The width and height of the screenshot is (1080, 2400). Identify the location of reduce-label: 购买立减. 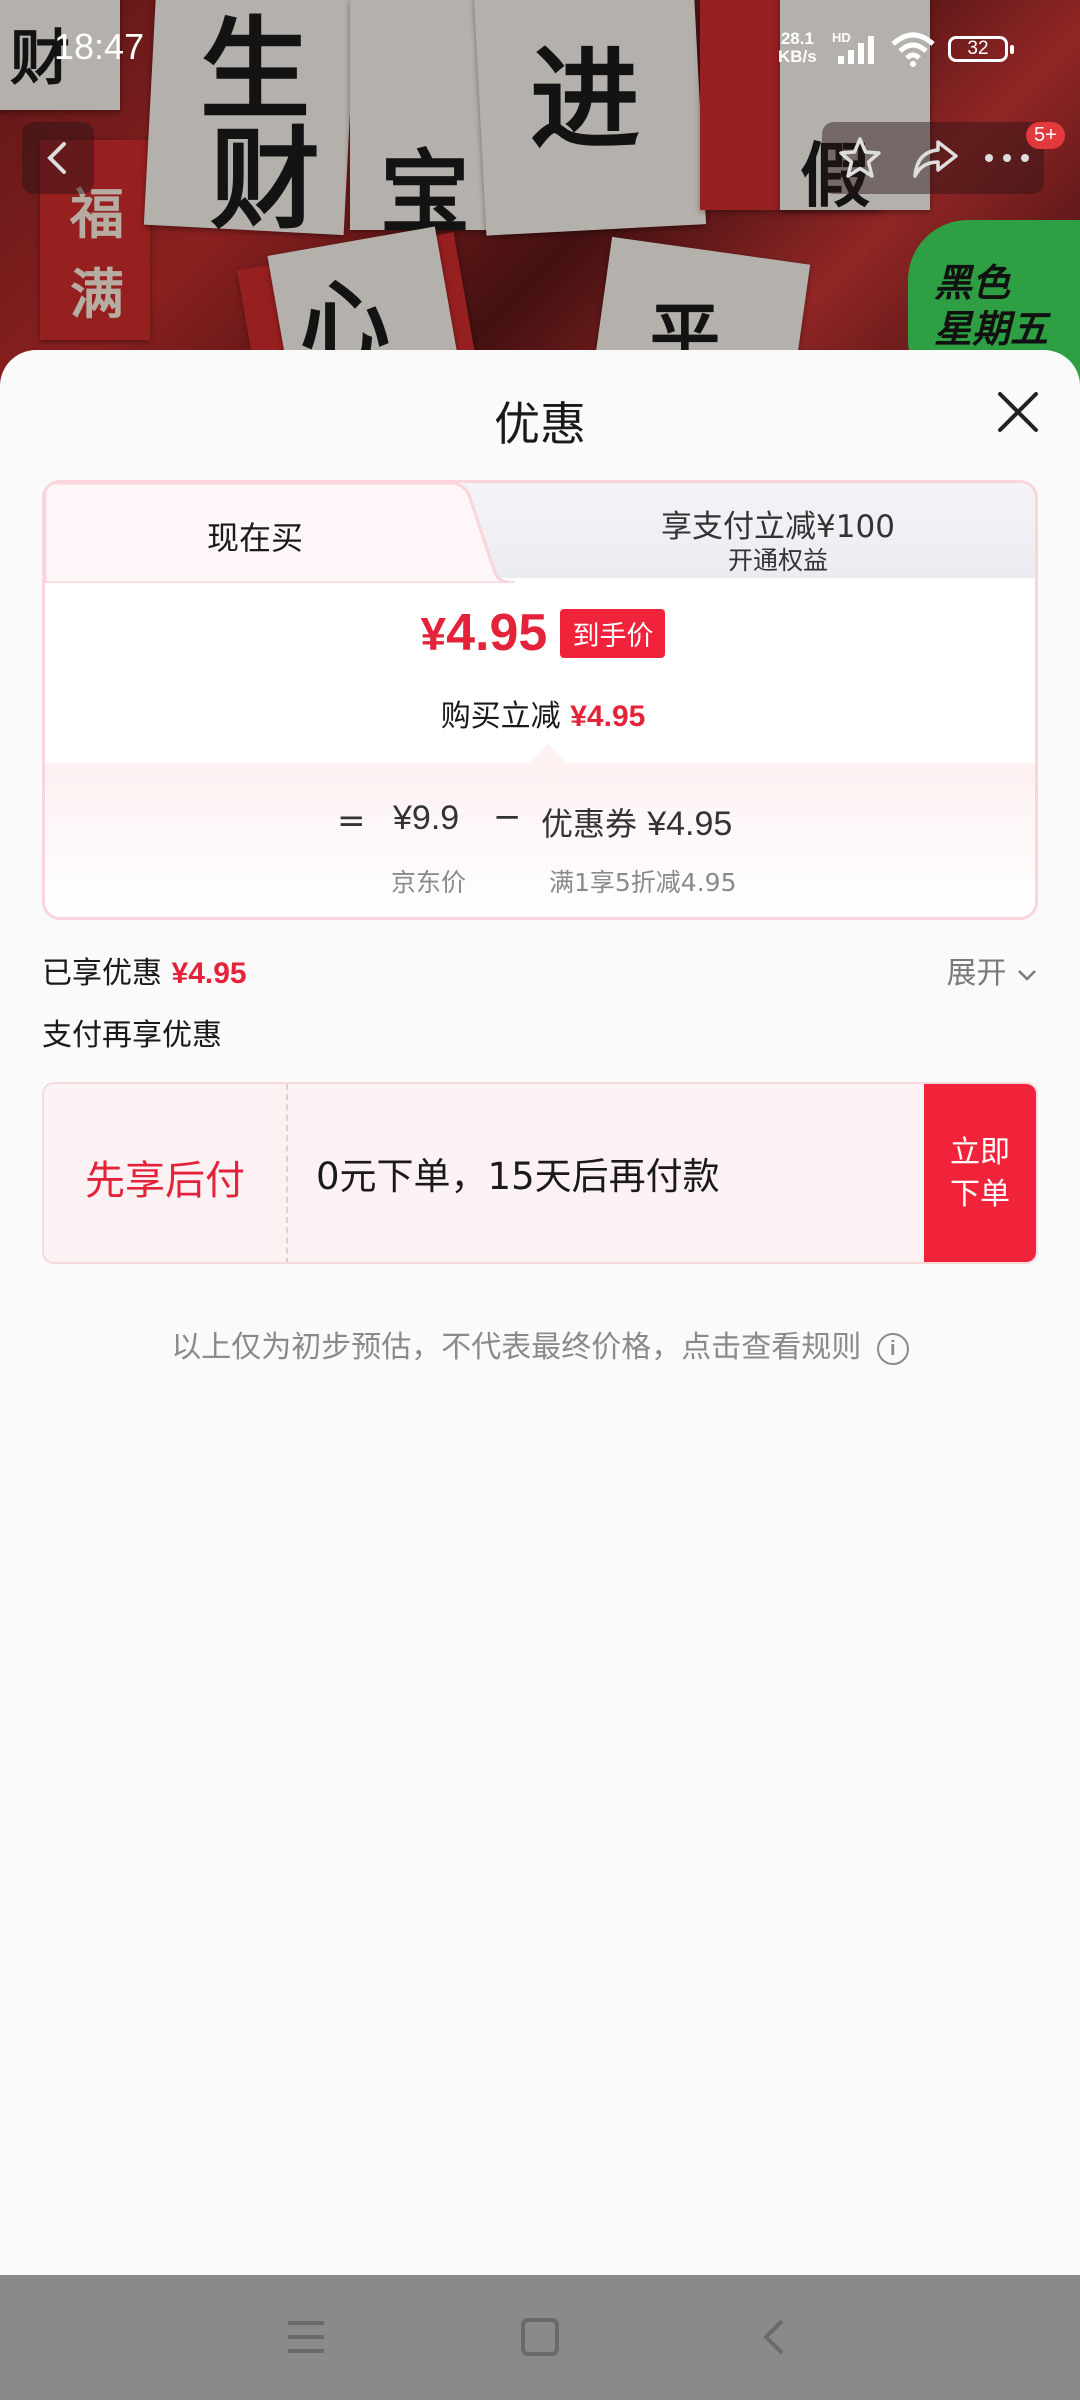
(500, 716).